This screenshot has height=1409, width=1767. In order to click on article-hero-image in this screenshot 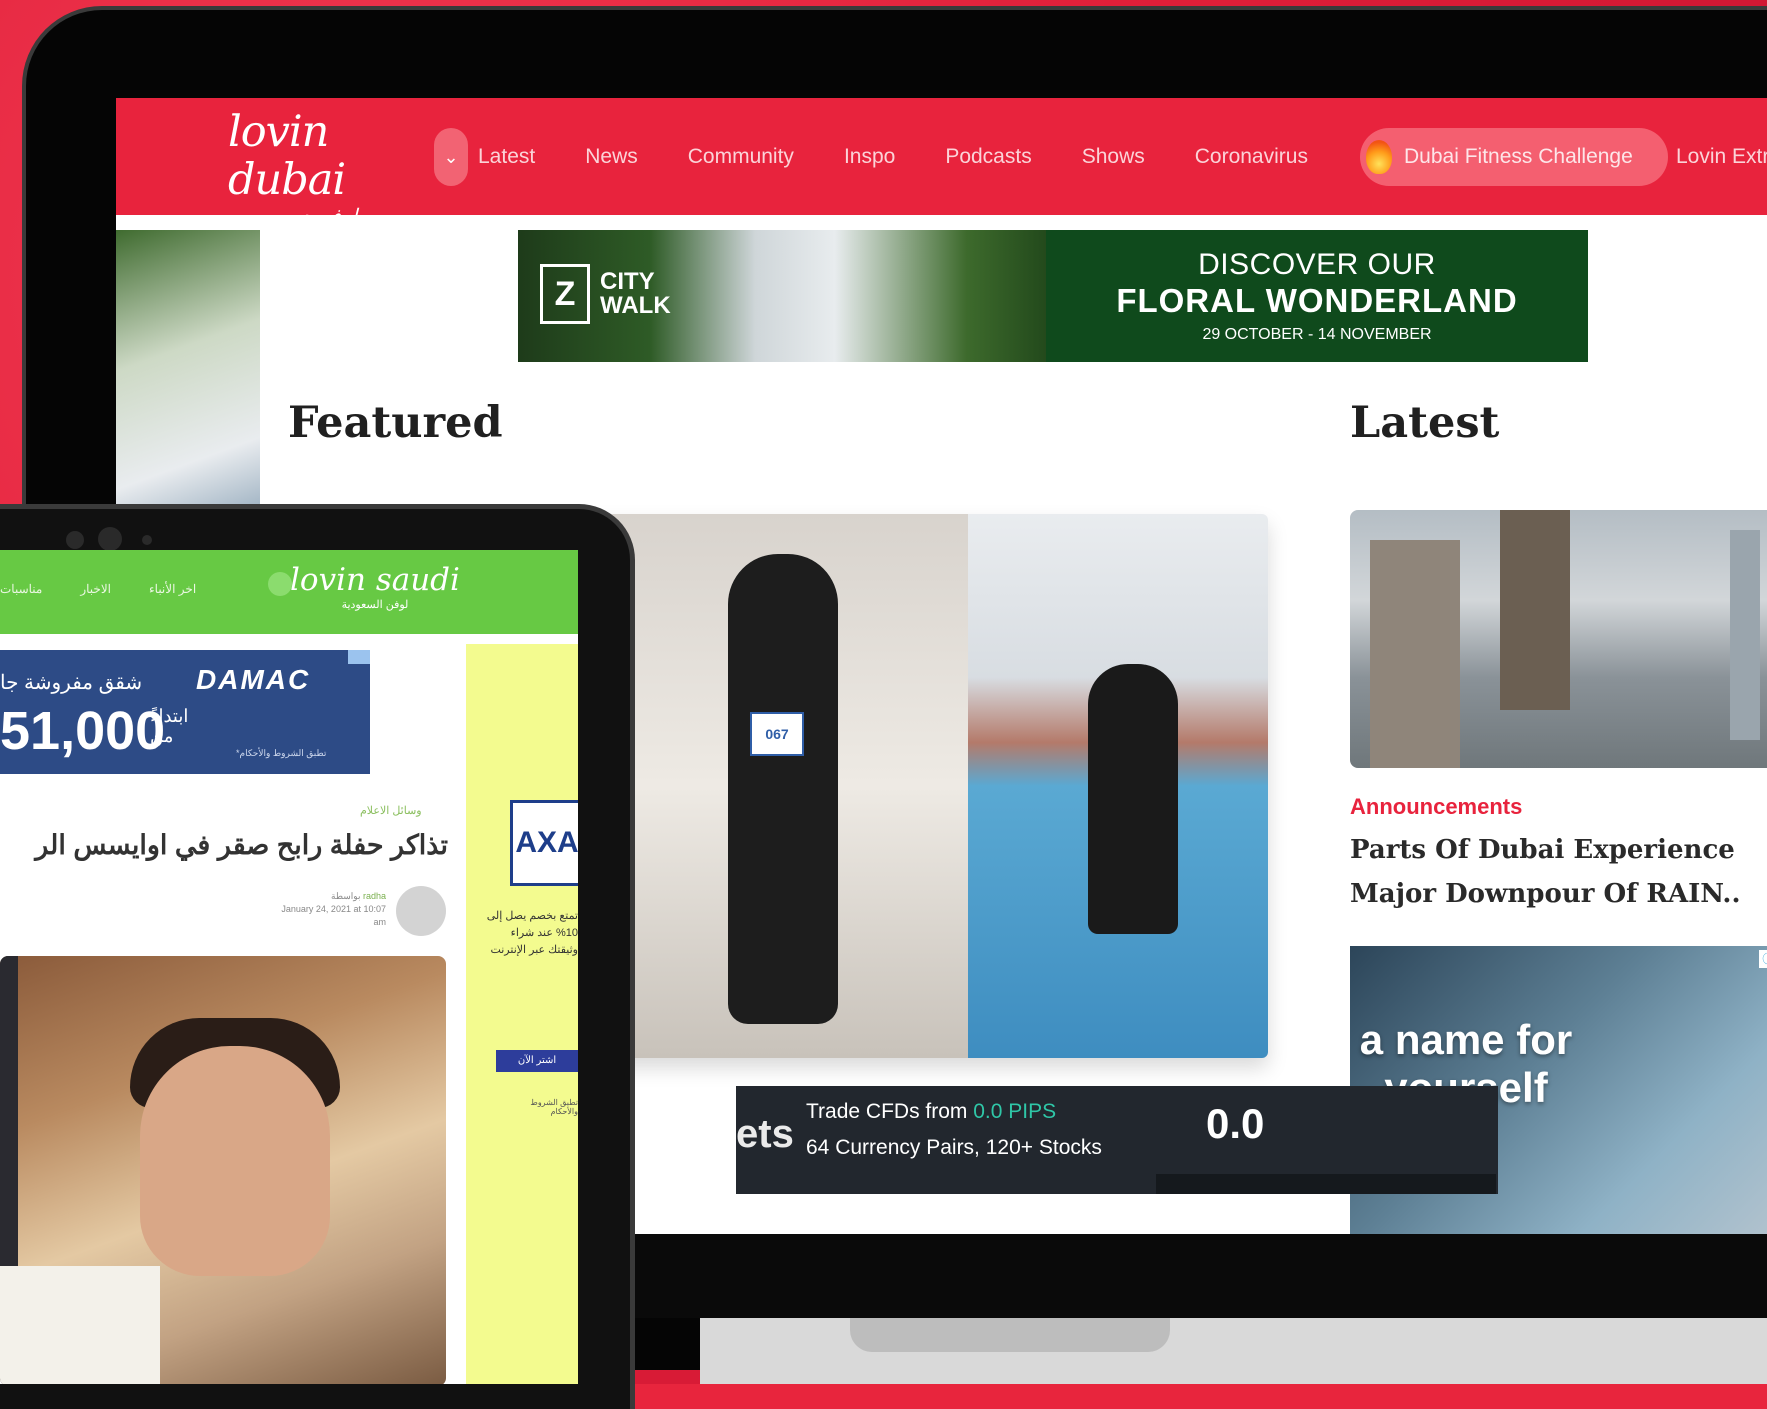, I will do `click(223, 1170)`.